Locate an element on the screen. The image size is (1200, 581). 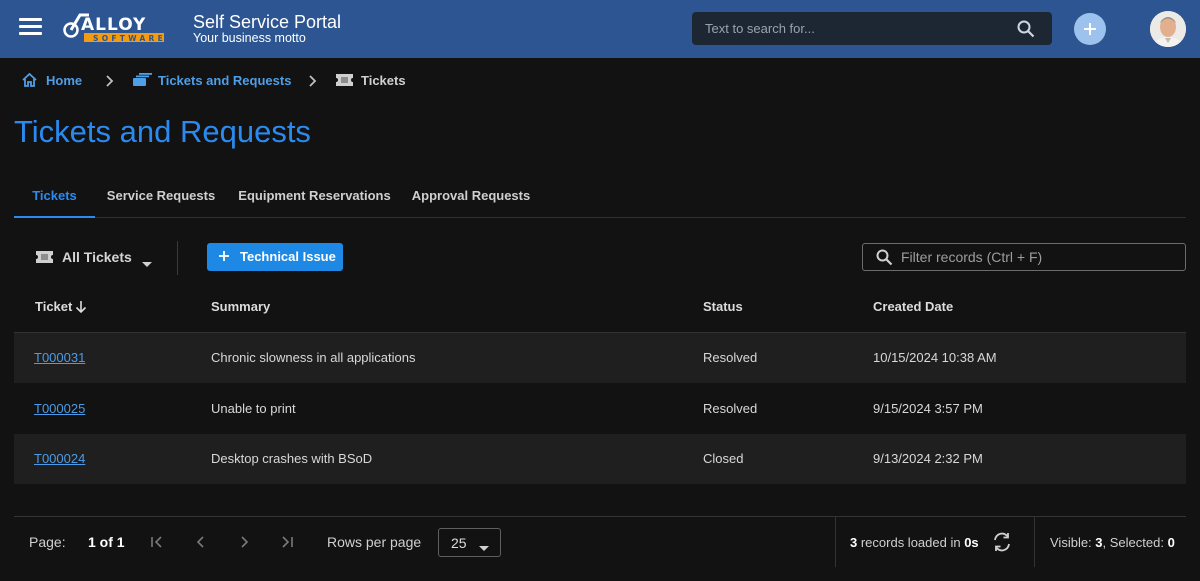
page-indicator: 1 of 1 is located at coordinates (106, 542).